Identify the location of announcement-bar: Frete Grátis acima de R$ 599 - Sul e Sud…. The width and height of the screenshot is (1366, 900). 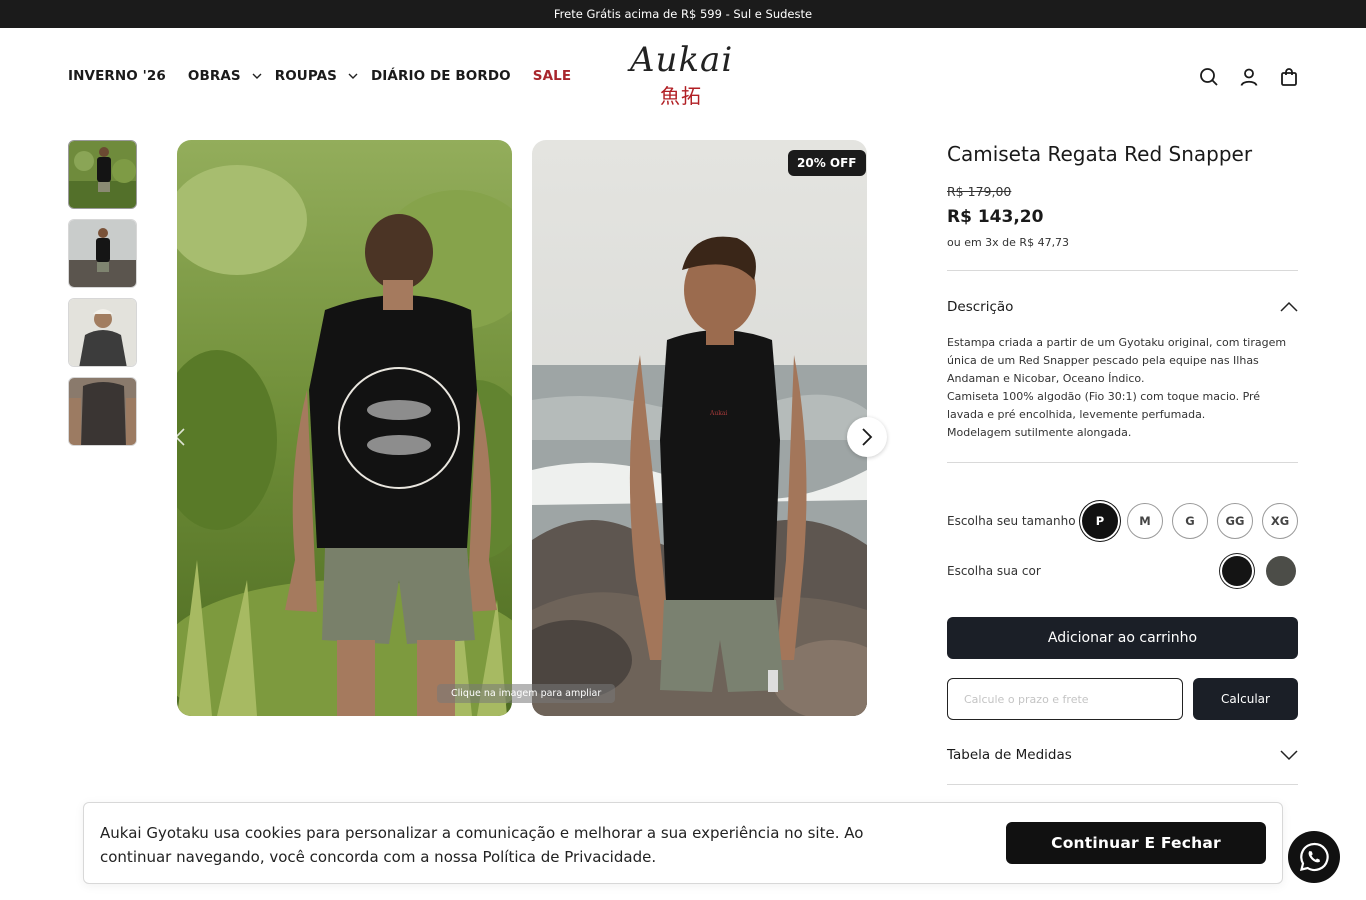
(683, 14).